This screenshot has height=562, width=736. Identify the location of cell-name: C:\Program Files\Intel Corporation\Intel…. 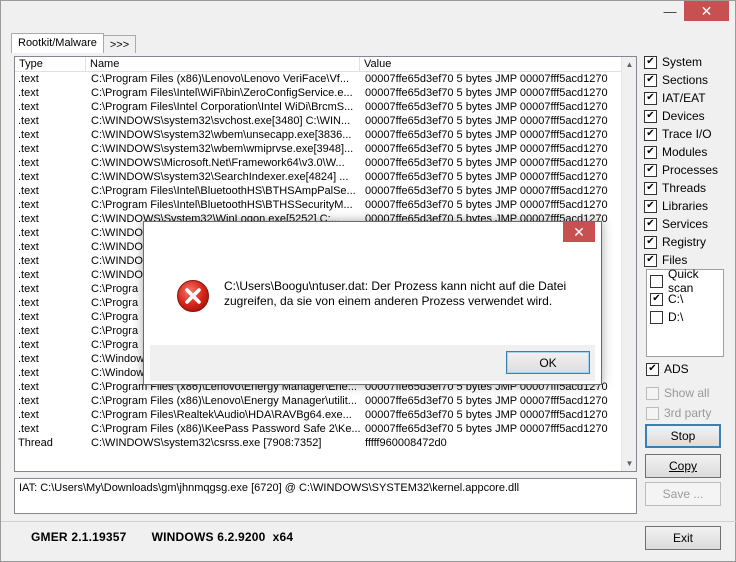
(222, 107).